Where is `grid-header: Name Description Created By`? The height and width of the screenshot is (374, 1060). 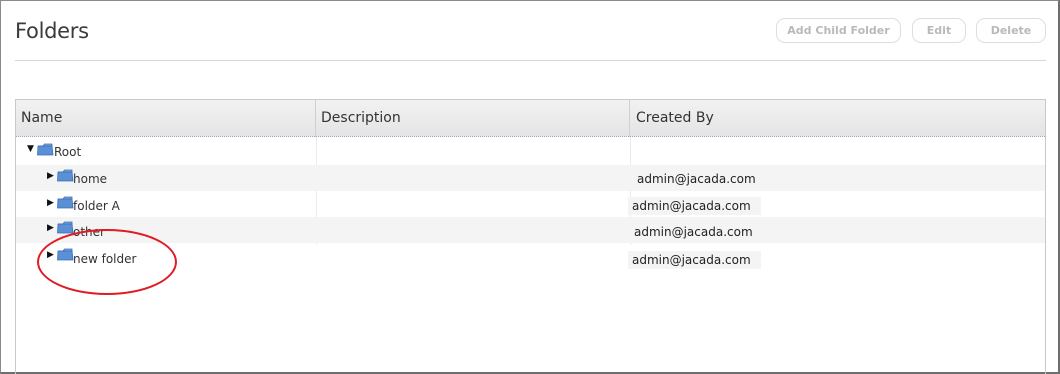
grid-header: Name Description Created By is located at coordinates (530, 118).